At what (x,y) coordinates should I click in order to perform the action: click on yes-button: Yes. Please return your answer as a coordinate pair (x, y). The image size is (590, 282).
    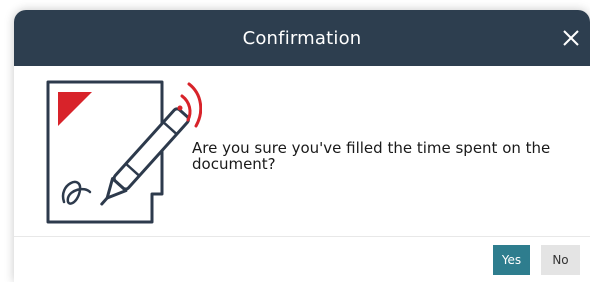
    Looking at the image, I should click on (511, 260).